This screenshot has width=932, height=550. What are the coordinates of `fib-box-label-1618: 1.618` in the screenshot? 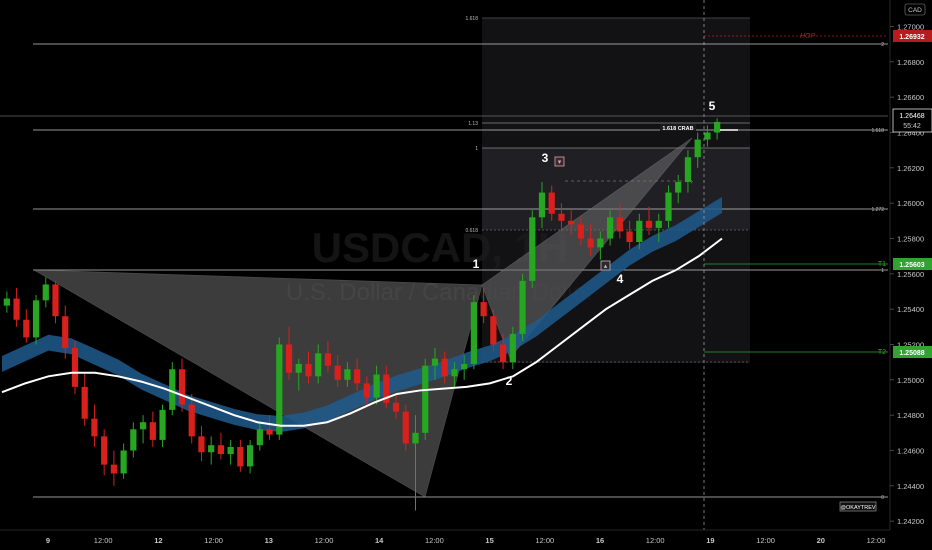 It's located at (471, 19).